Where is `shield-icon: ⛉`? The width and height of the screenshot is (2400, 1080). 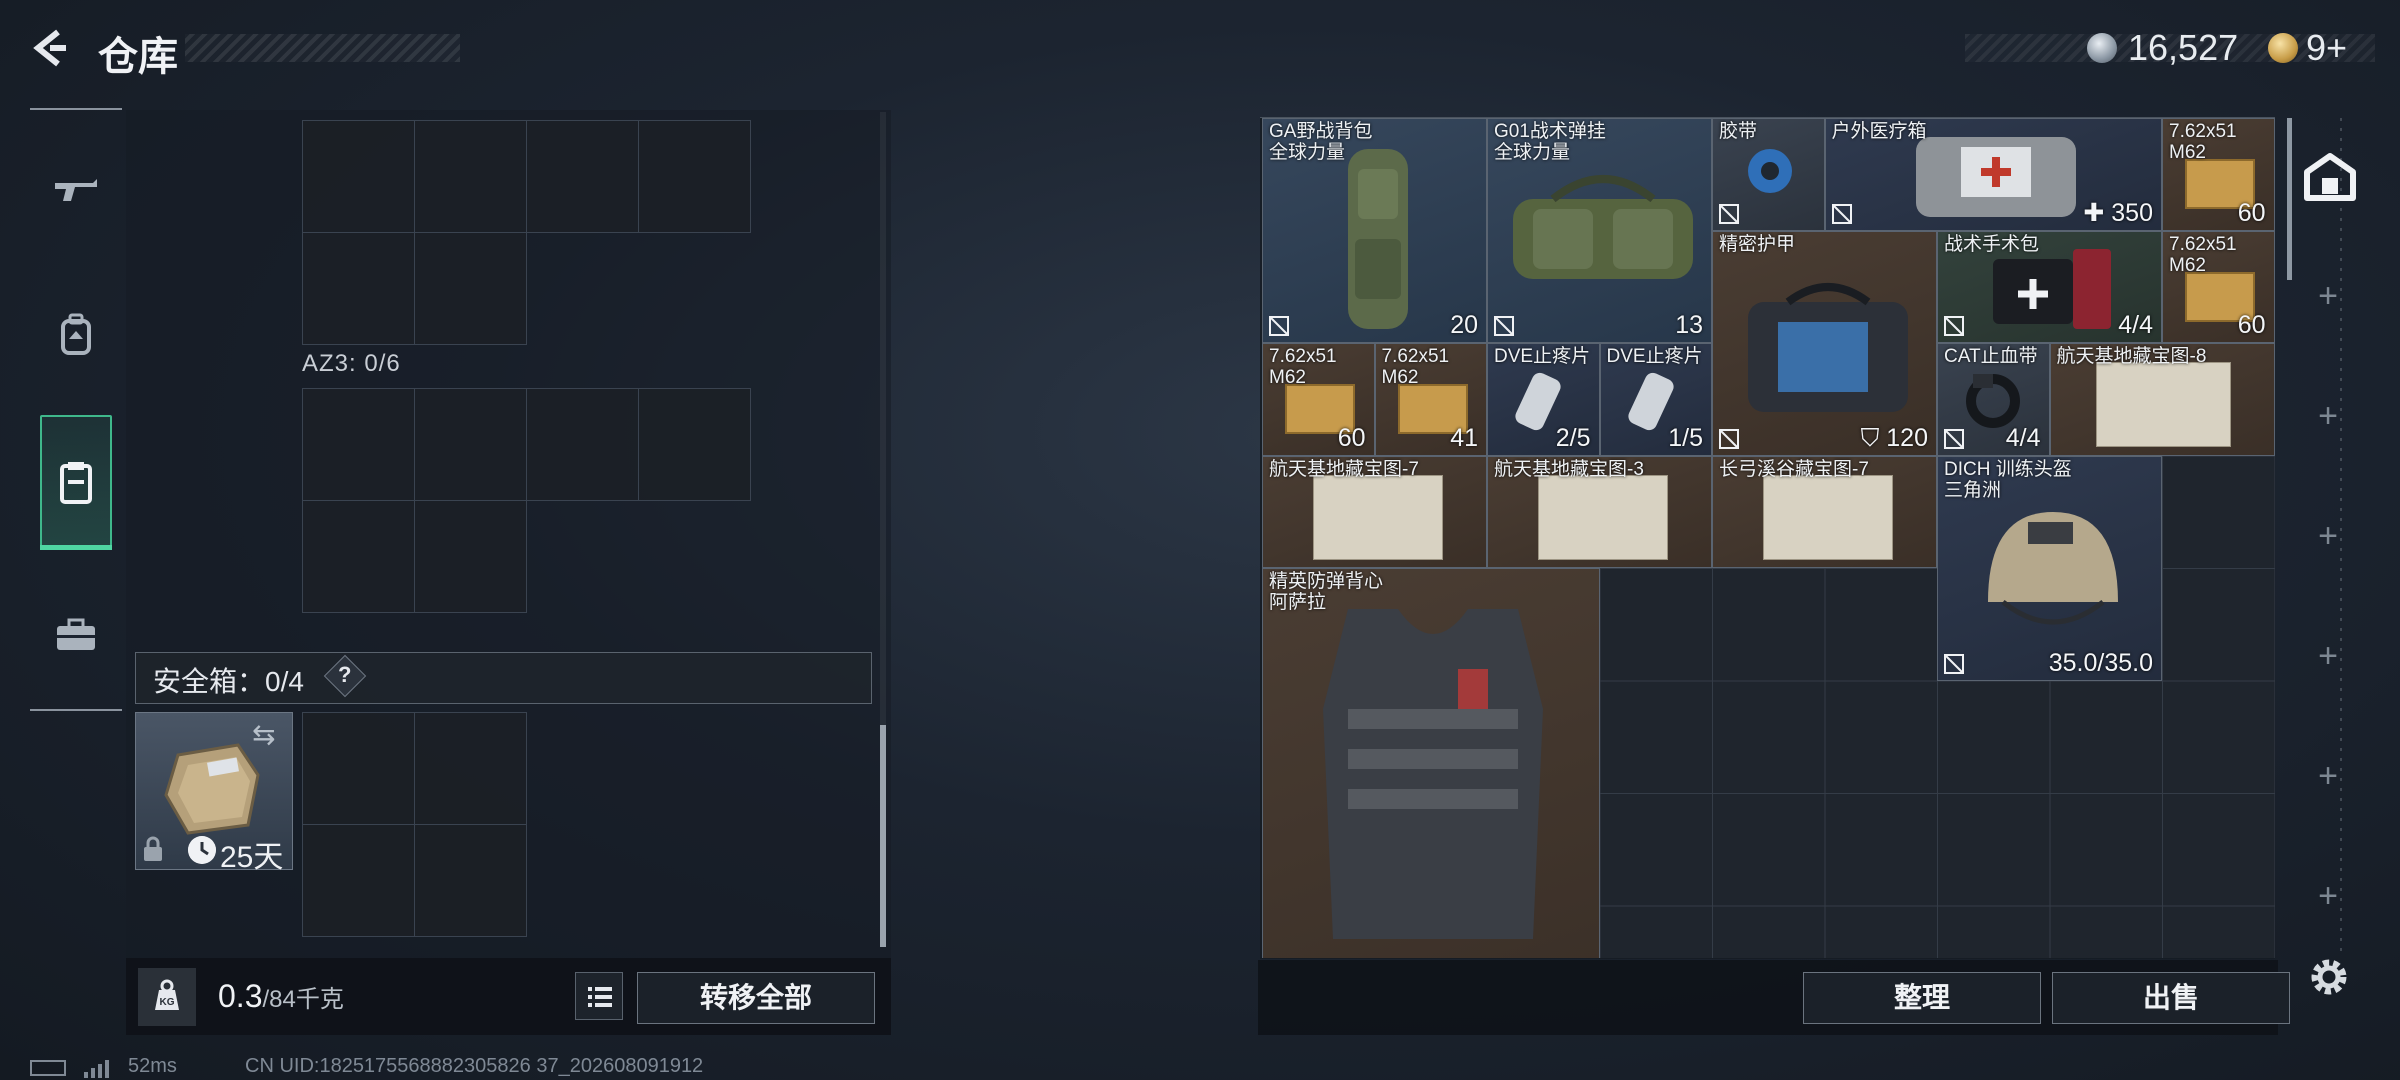
shield-icon: ⛉ is located at coordinates (1873, 437).